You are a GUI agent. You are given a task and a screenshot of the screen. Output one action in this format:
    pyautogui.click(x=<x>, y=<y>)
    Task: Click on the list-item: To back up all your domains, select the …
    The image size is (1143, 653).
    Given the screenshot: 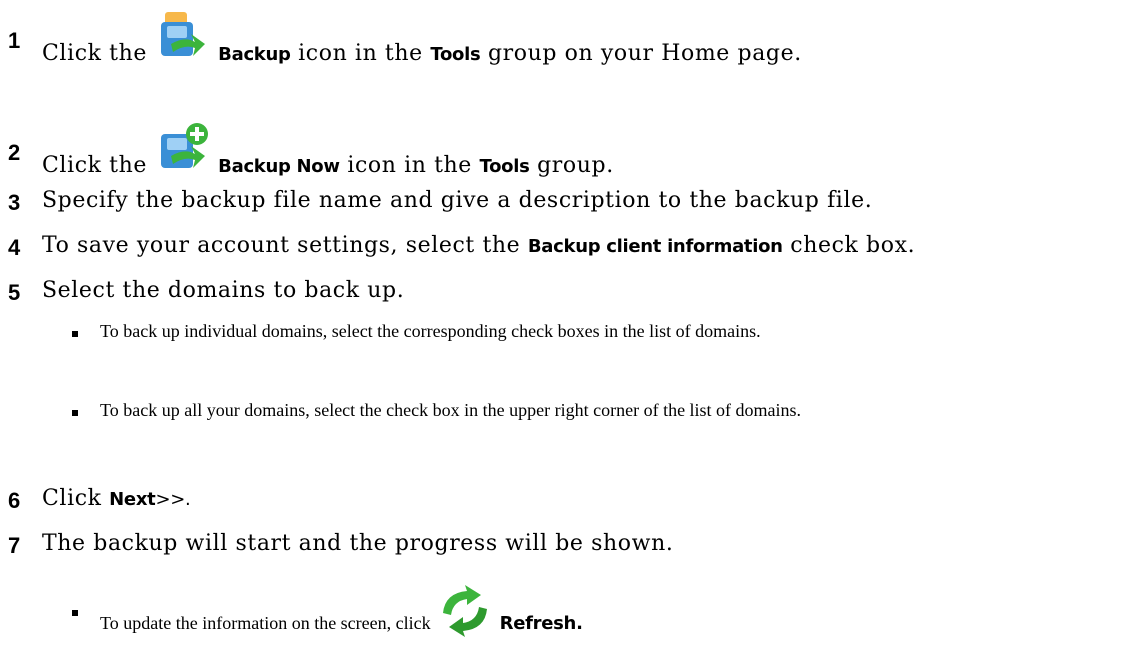 What is the action you would take?
    pyautogui.click(x=451, y=410)
    